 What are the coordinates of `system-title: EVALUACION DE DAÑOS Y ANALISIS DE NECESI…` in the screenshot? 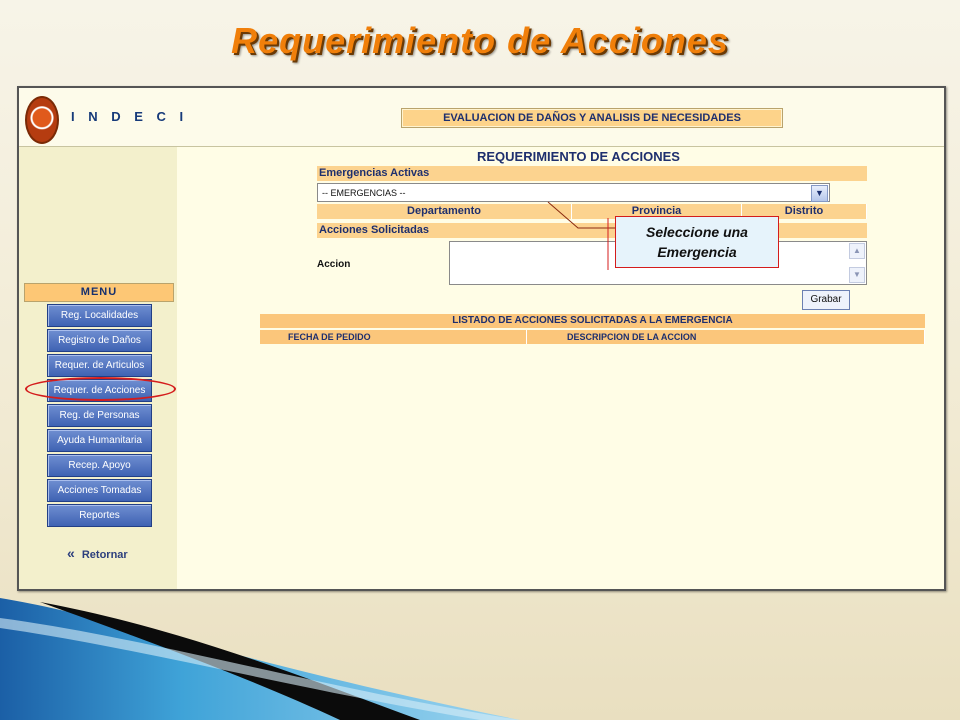 It's located at (592, 118).